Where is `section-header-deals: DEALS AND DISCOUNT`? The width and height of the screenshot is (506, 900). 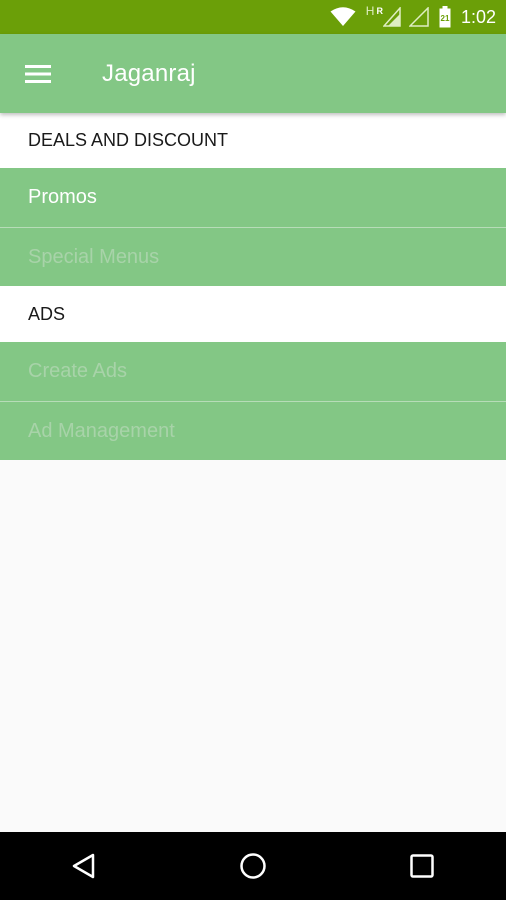 section-header-deals: DEALS AND DISCOUNT is located at coordinates (253, 140).